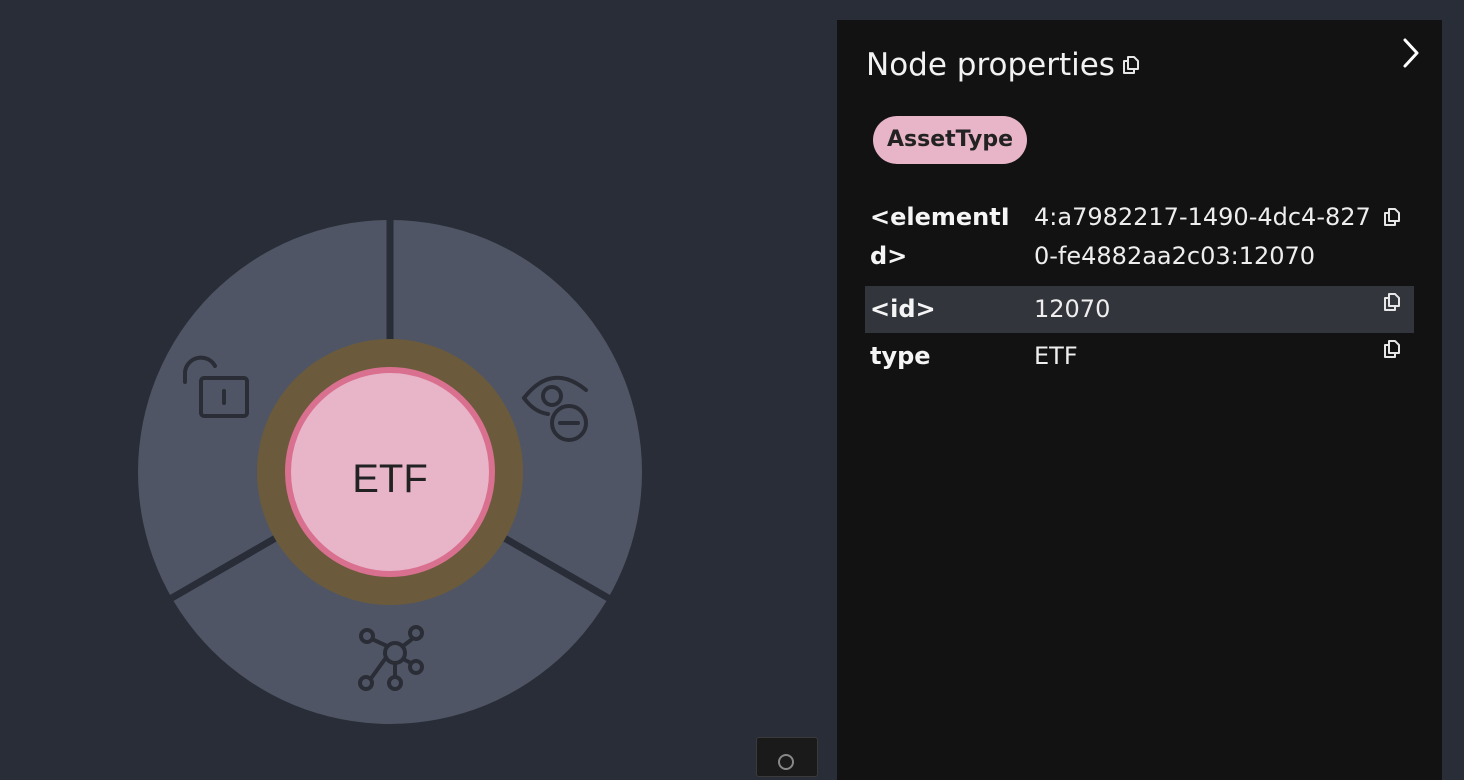  What do you see at coordinates (940, 236) in the screenshot?
I see `property-key: <elementId>` at bounding box center [940, 236].